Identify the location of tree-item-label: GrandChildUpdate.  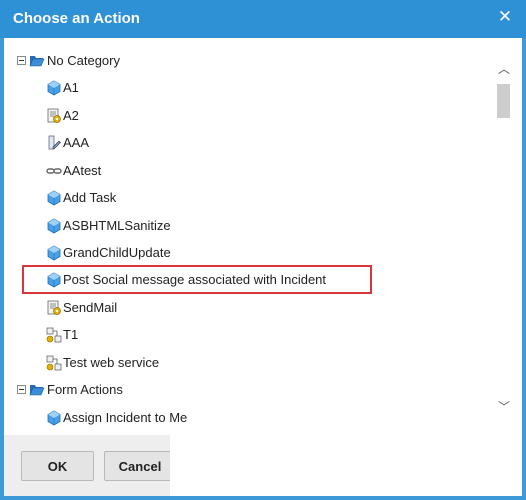
(117, 252).